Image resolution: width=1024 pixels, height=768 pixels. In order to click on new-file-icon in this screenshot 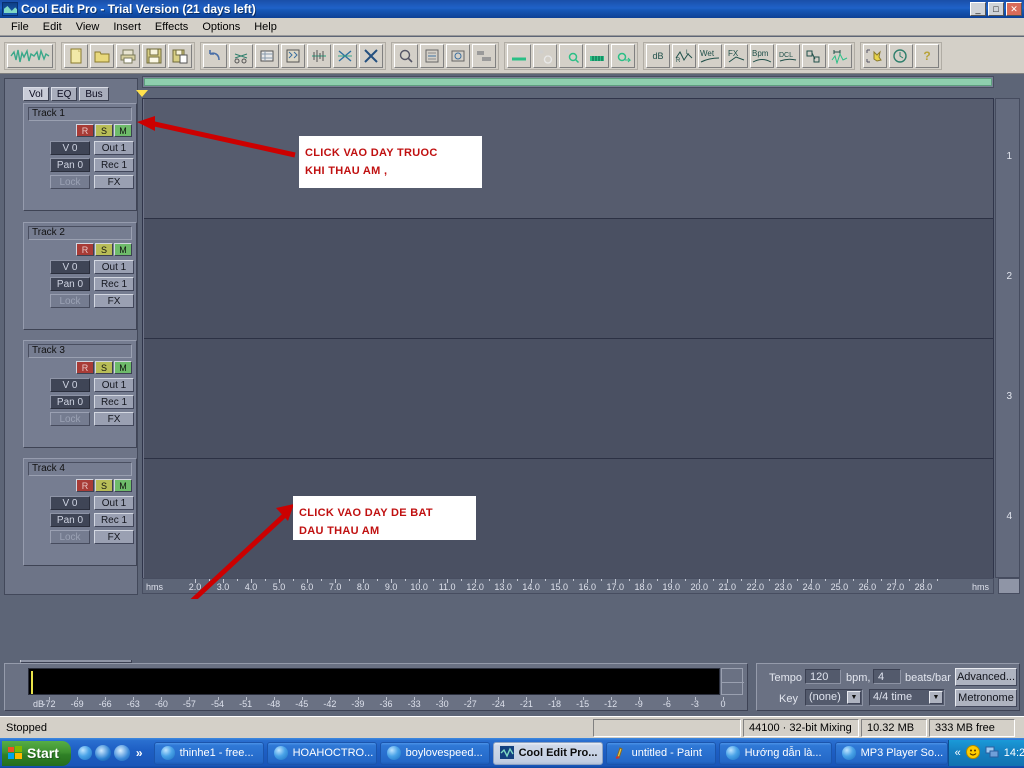, I will do `click(76, 56)`.